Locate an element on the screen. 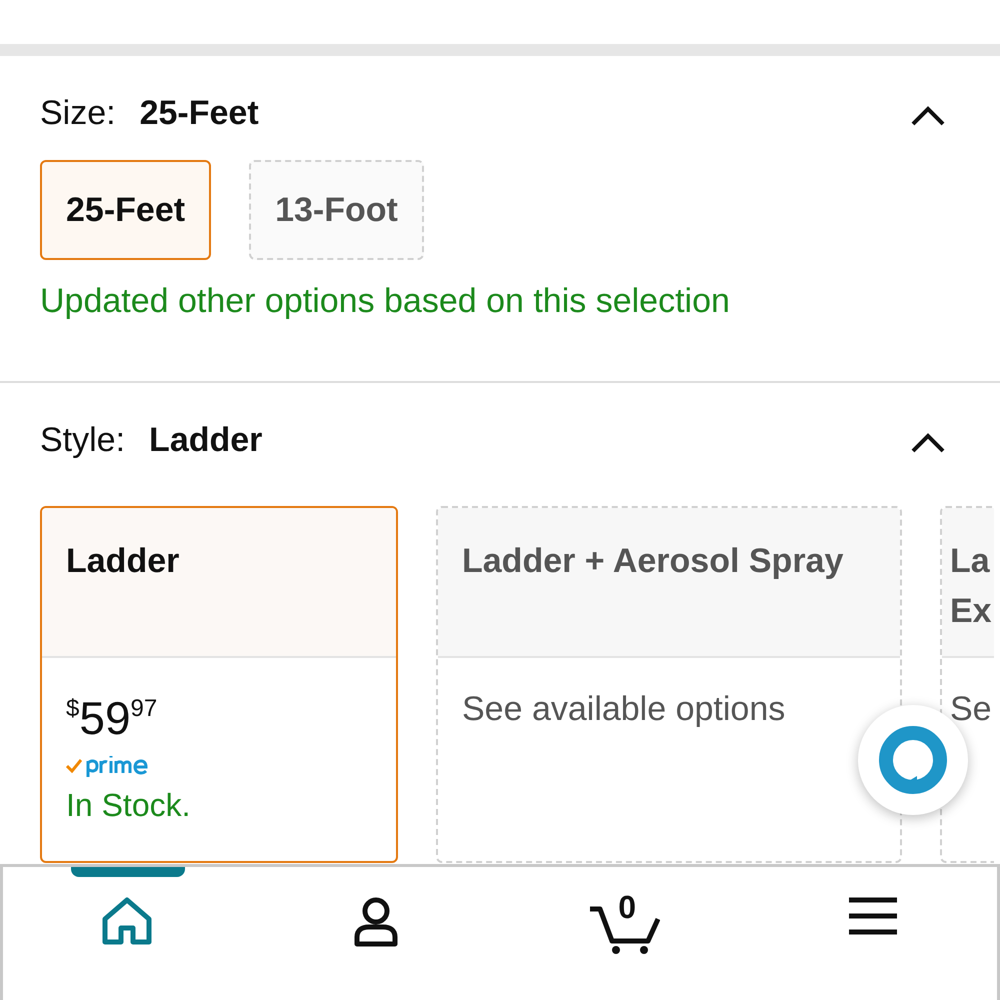  style-title: Ladder + Aerosol Spray is located at coordinates (653, 561).